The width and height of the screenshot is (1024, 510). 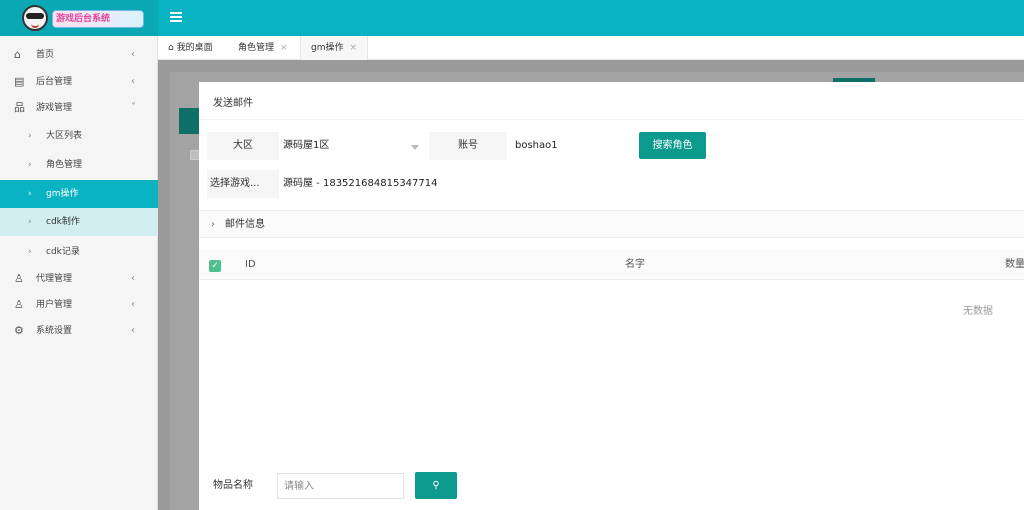 What do you see at coordinates (79, 252) in the screenshot?
I see `sidebar-item-cdk-record: › cdk记录` at bounding box center [79, 252].